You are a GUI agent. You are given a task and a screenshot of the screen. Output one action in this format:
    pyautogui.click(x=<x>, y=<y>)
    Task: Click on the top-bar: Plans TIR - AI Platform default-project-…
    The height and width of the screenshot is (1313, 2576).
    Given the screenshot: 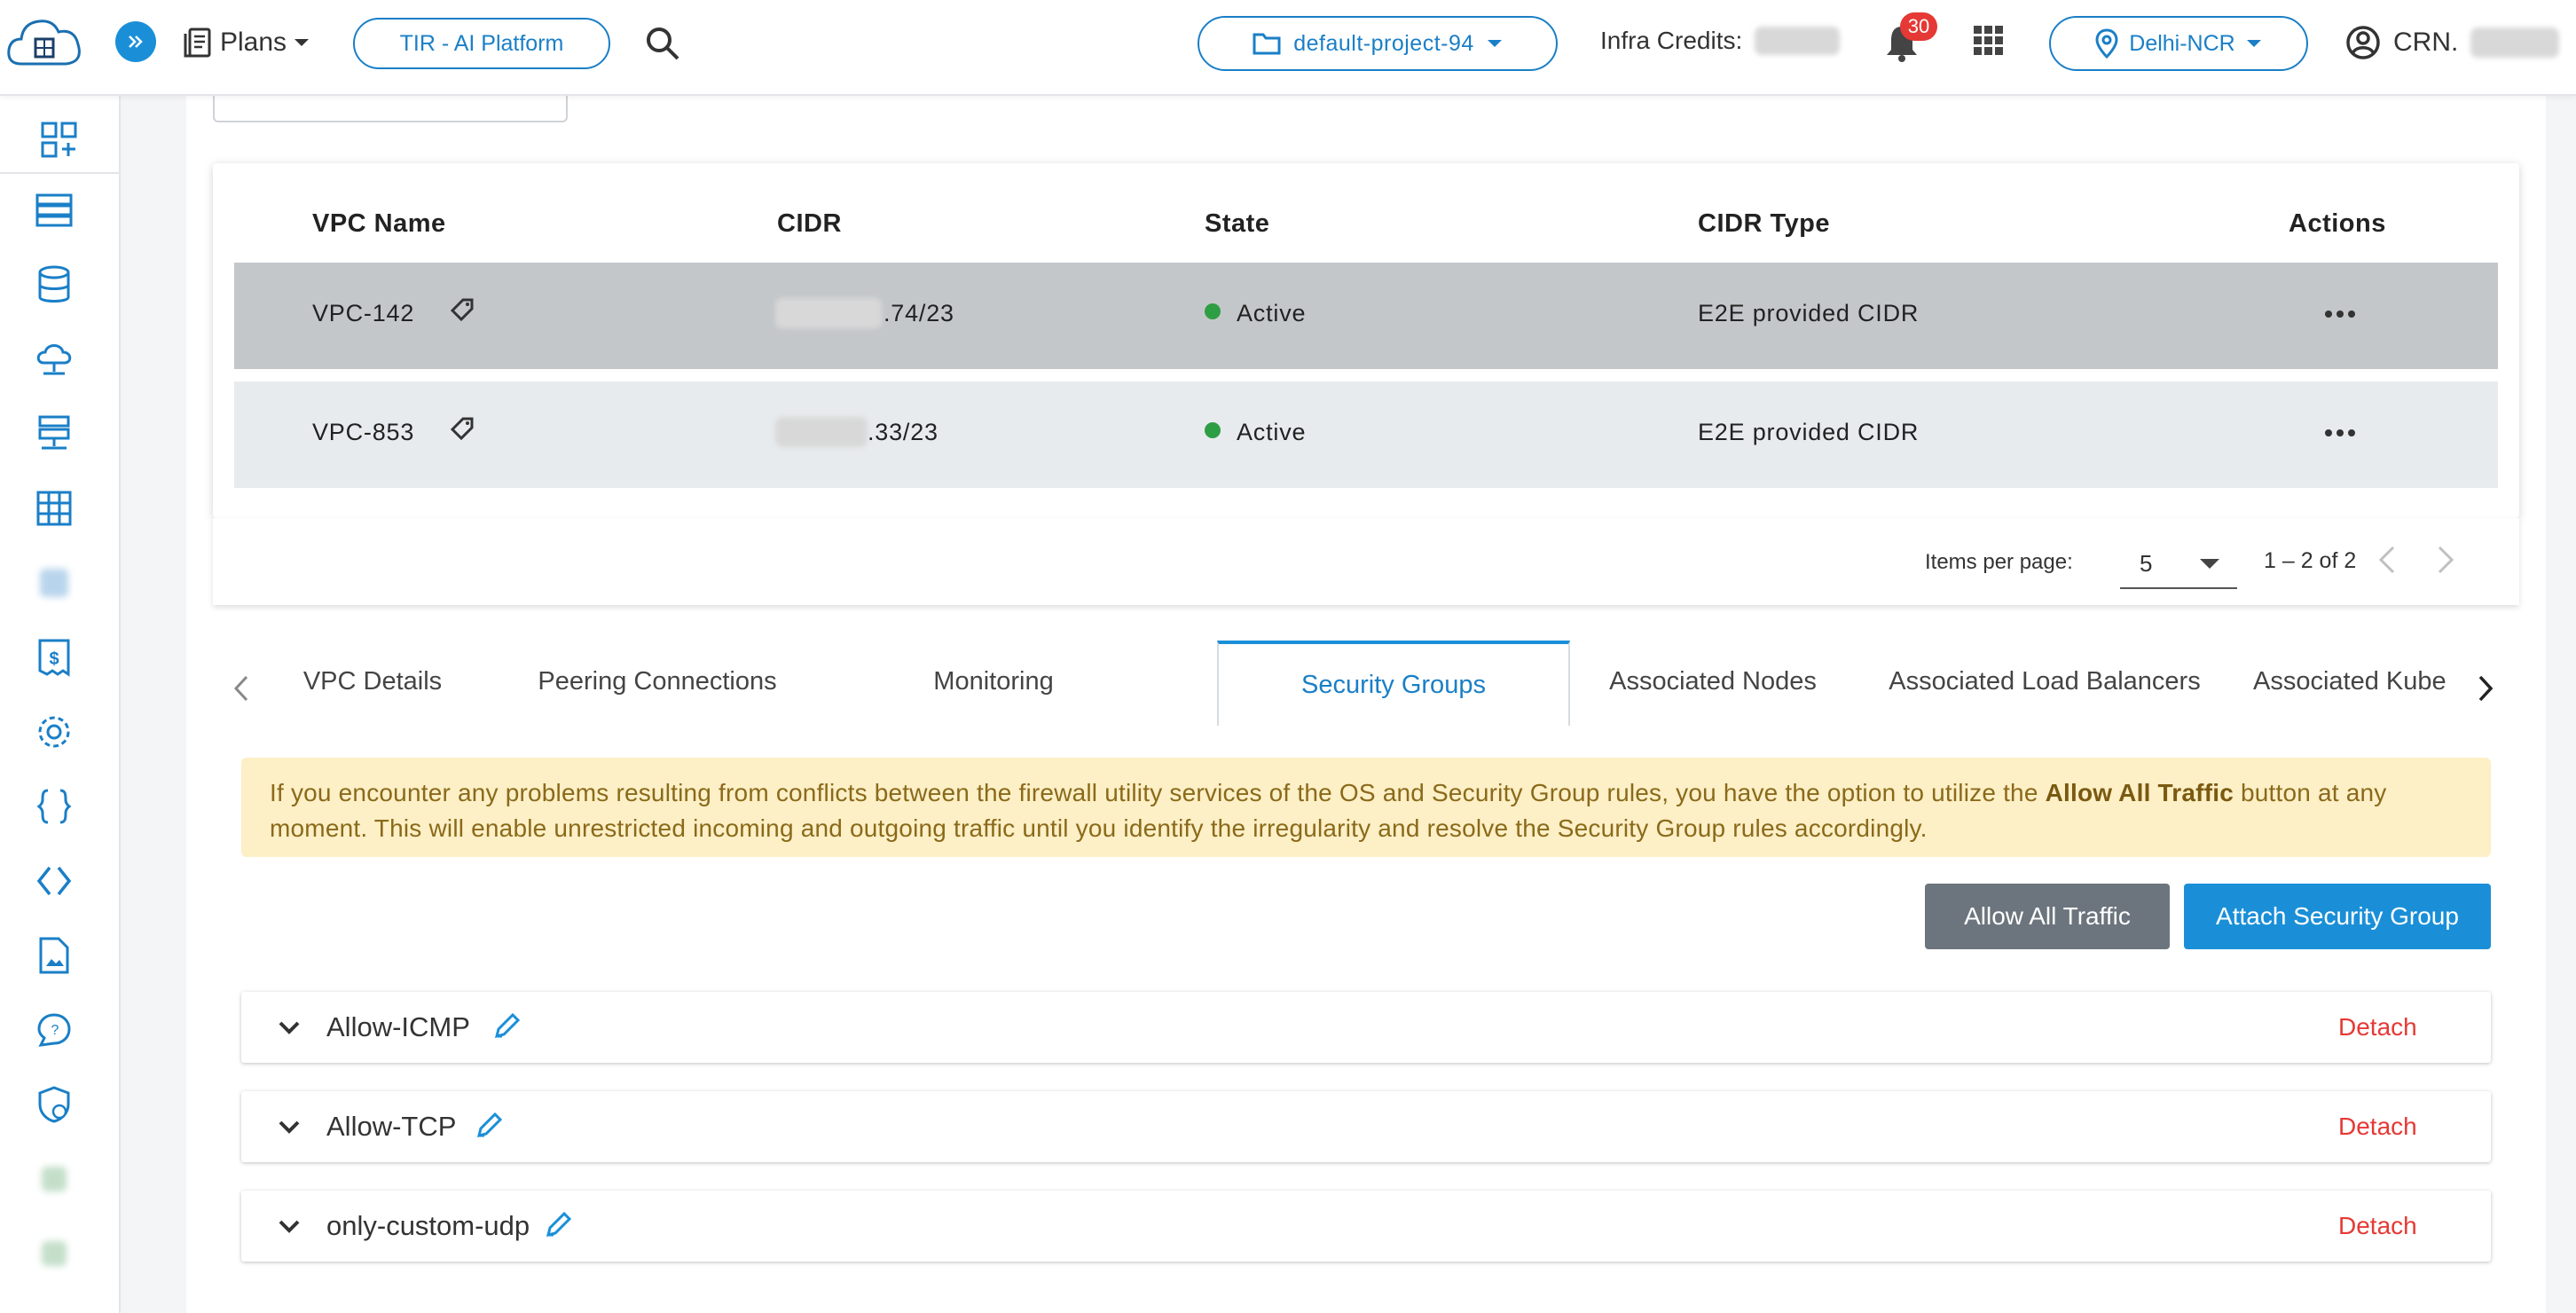 What is the action you would take?
    pyautogui.click(x=1288, y=48)
    